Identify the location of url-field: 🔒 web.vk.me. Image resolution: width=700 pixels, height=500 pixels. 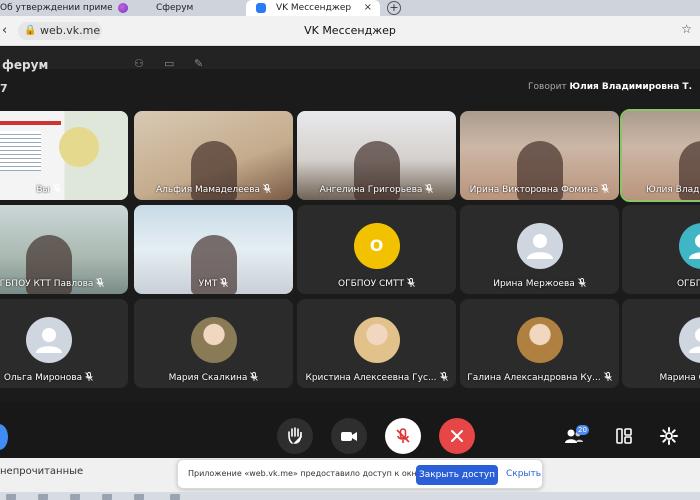
(60, 31).